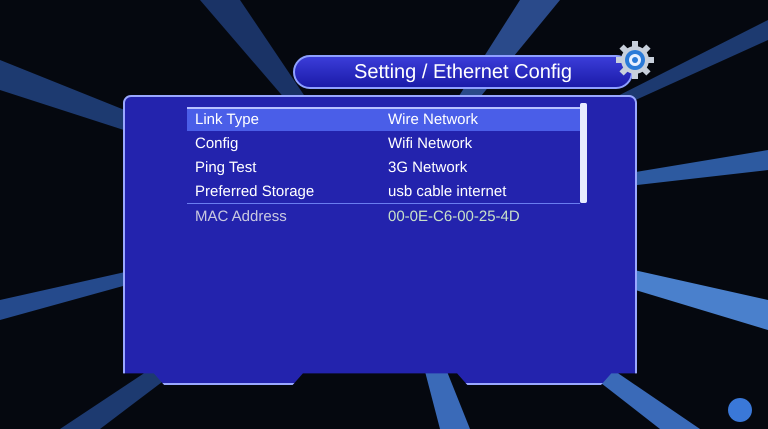 Image resolution: width=768 pixels, height=429 pixels. What do you see at coordinates (428, 167) in the screenshot?
I see `setting-value: 3G Network` at bounding box center [428, 167].